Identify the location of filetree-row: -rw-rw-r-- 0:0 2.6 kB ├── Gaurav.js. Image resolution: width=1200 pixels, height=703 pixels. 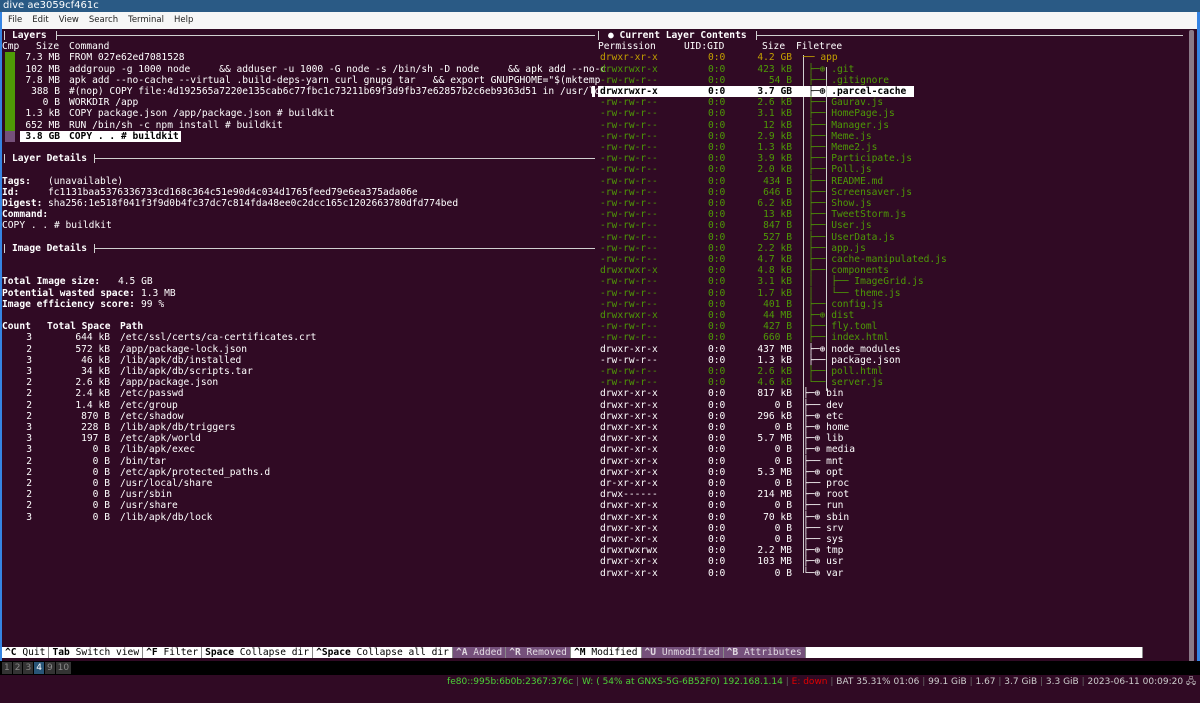
(890, 102).